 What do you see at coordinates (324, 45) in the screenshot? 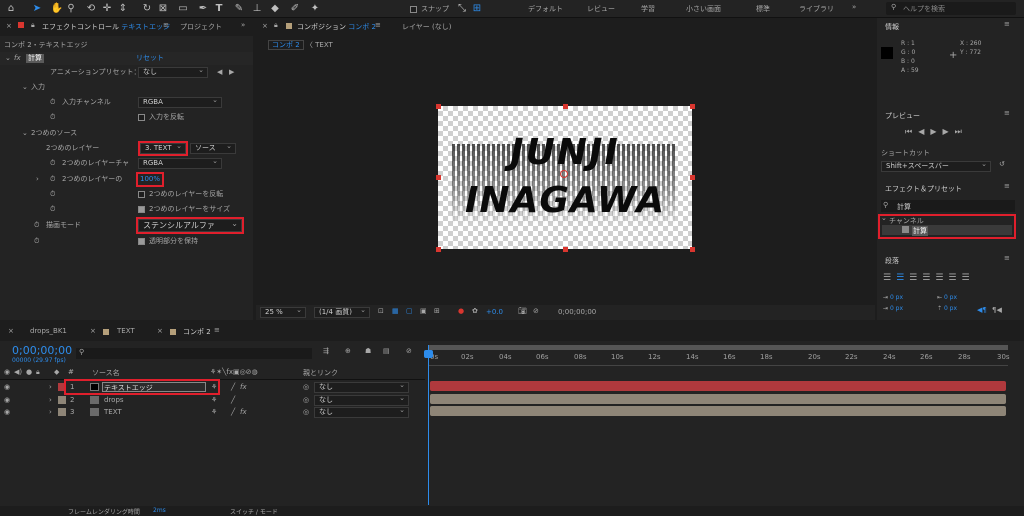
I see `breadcrumb-text: TEXT` at bounding box center [324, 45].